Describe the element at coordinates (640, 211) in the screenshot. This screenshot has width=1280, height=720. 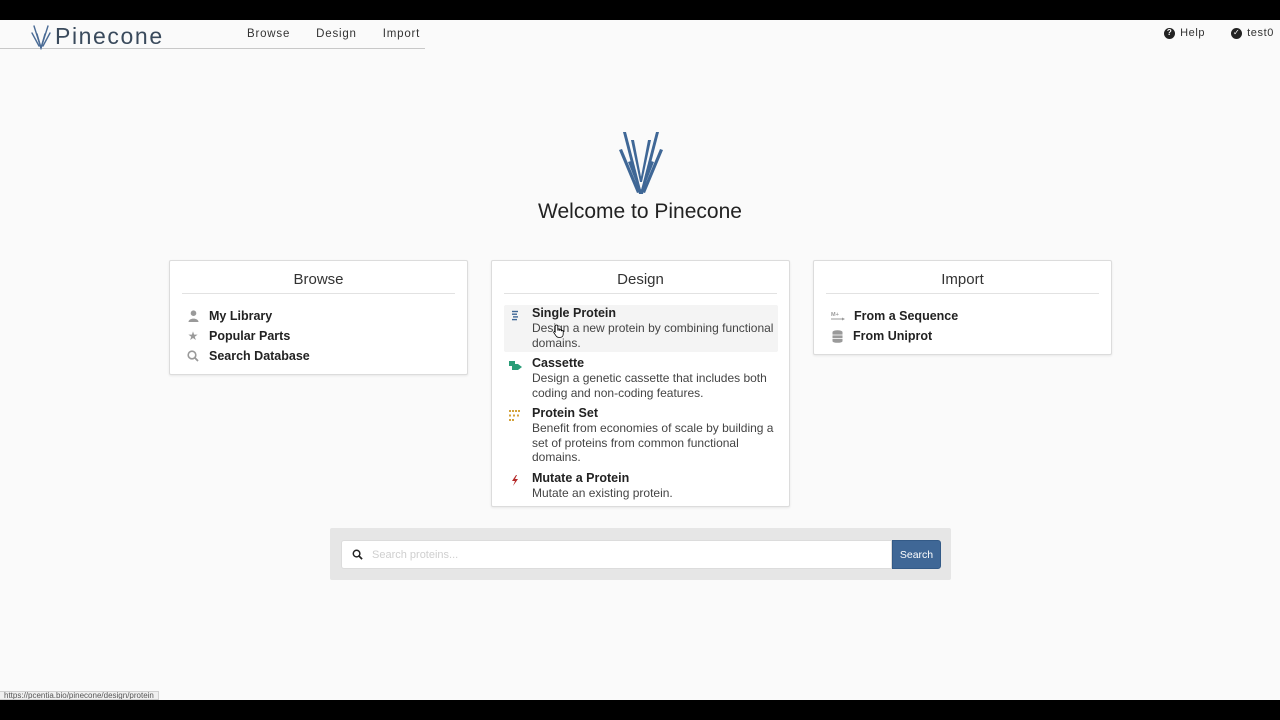
I see `welcome-heading: Welcome to Pinecone` at that location.